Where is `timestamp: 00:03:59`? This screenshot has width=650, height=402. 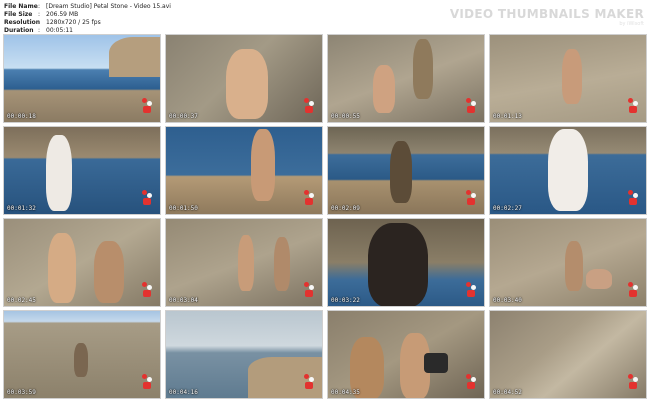
timestamp: 00:03:59 is located at coordinates (21, 392).